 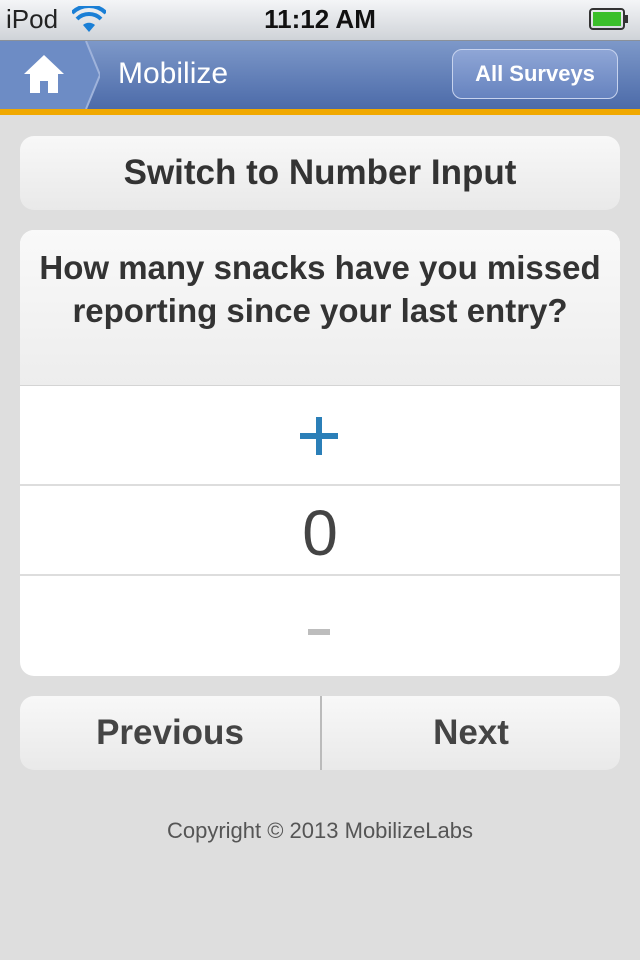 I want to click on clock: 11:12 AM, so click(x=320, y=19).